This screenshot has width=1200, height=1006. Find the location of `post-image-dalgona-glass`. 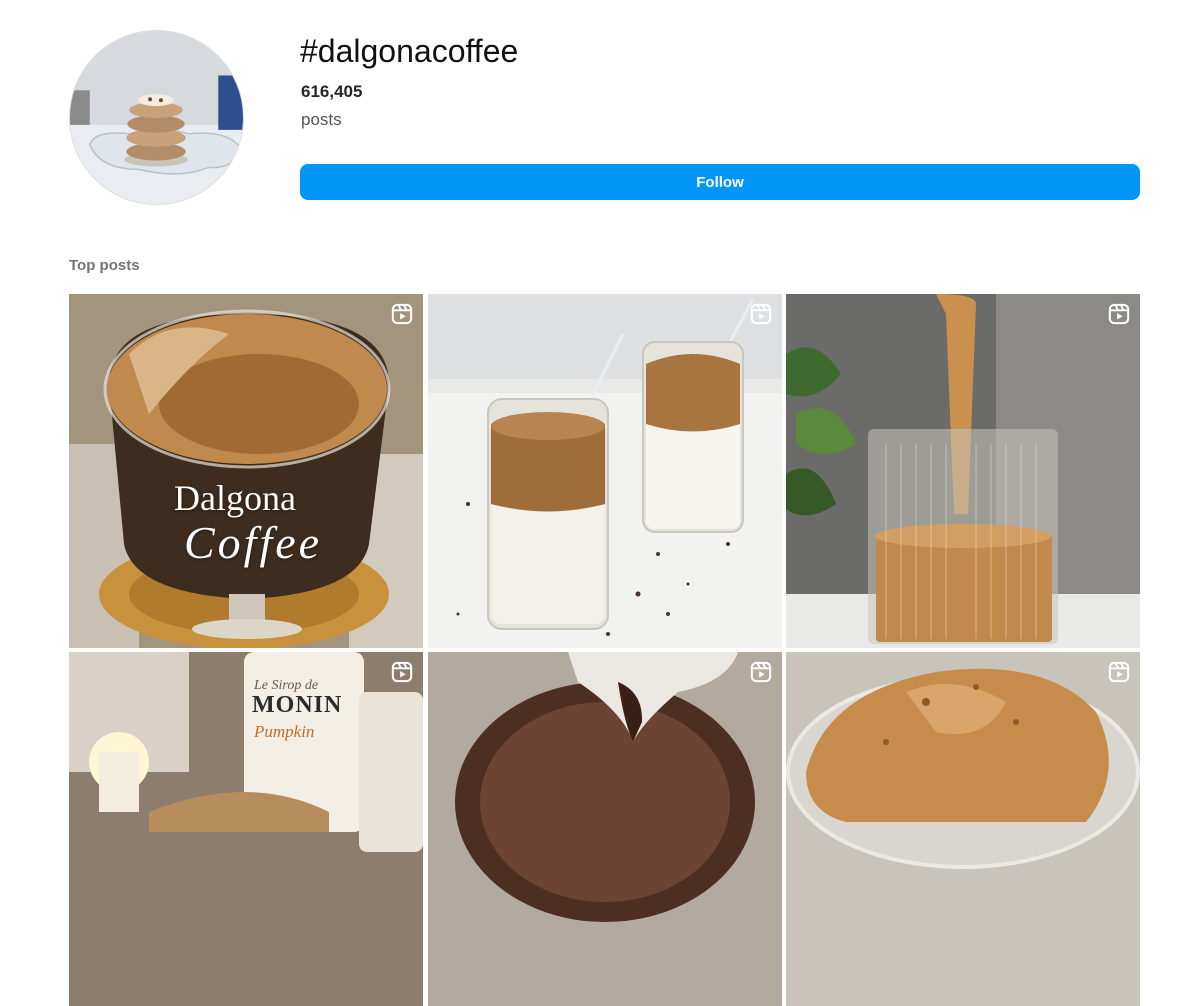

post-image-dalgona-glass is located at coordinates (246, 471).